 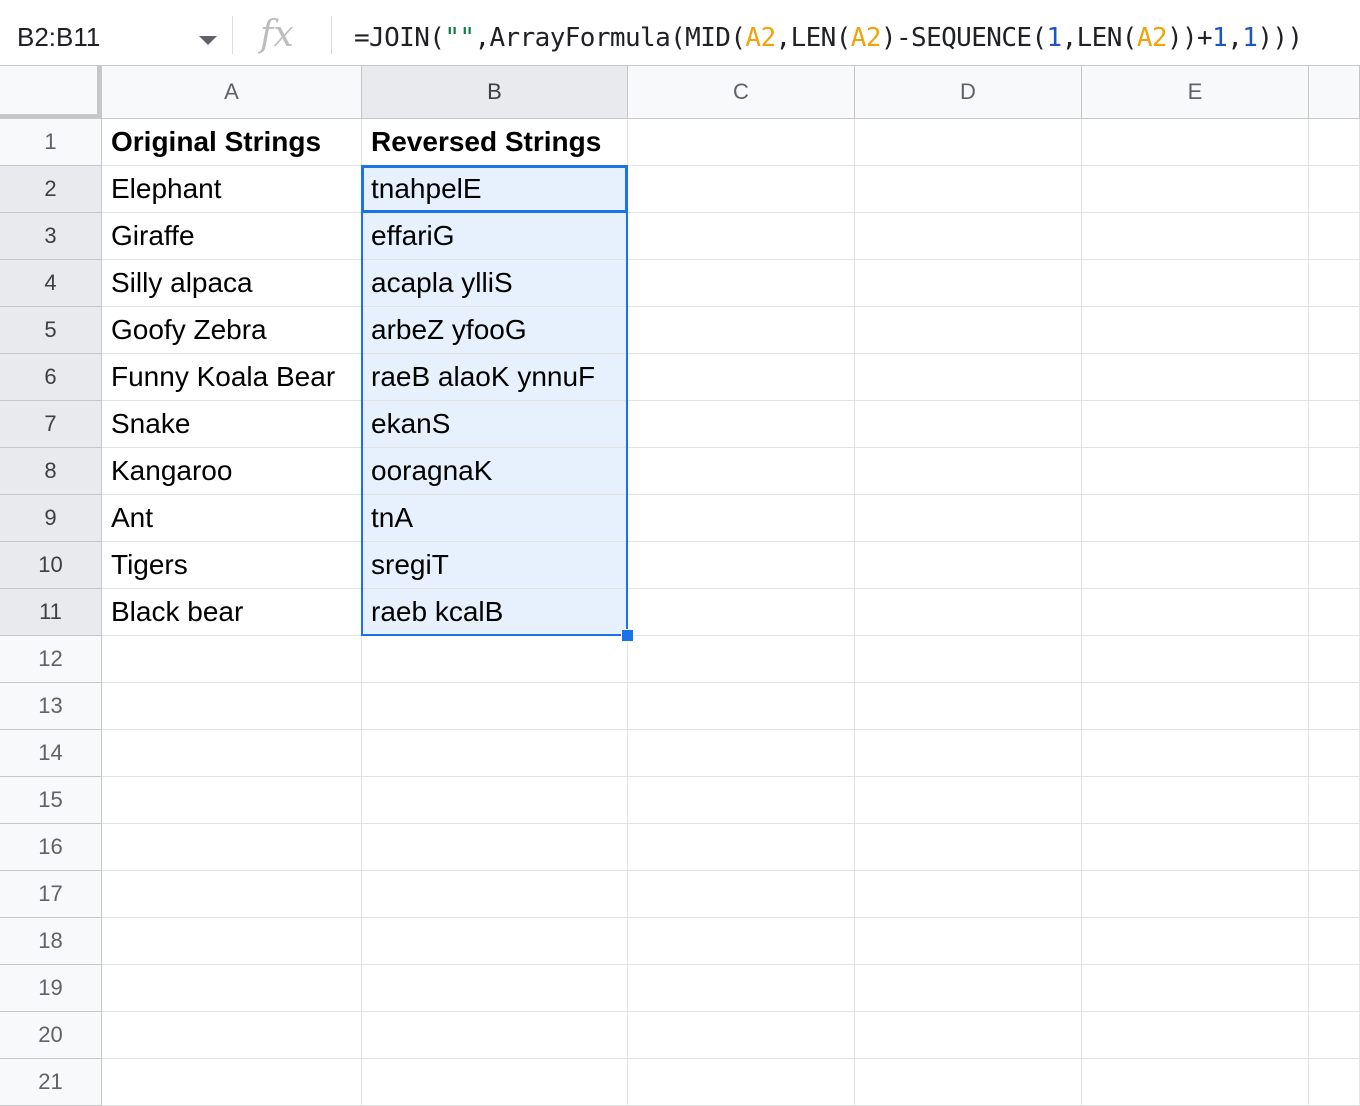 What do you see at coordinates (51, 377) in the screenshot?
I see `row-header-6: 6` at bounding box center [51, 377].